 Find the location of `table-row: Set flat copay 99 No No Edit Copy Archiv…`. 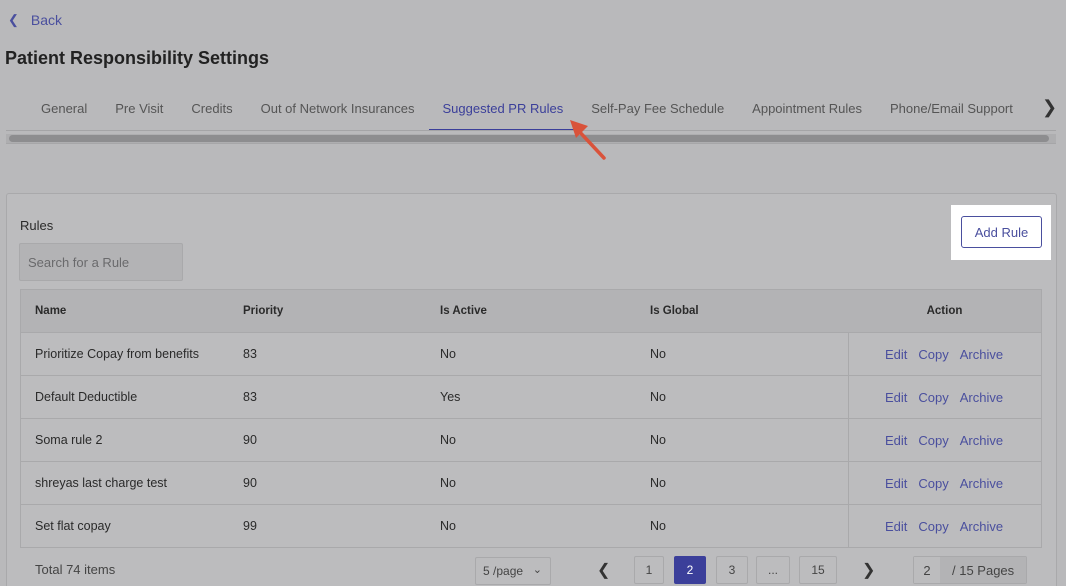

table-row: Set flat copay 99 No No Edit Copy Archiv… is located at coordinates (531, 526).